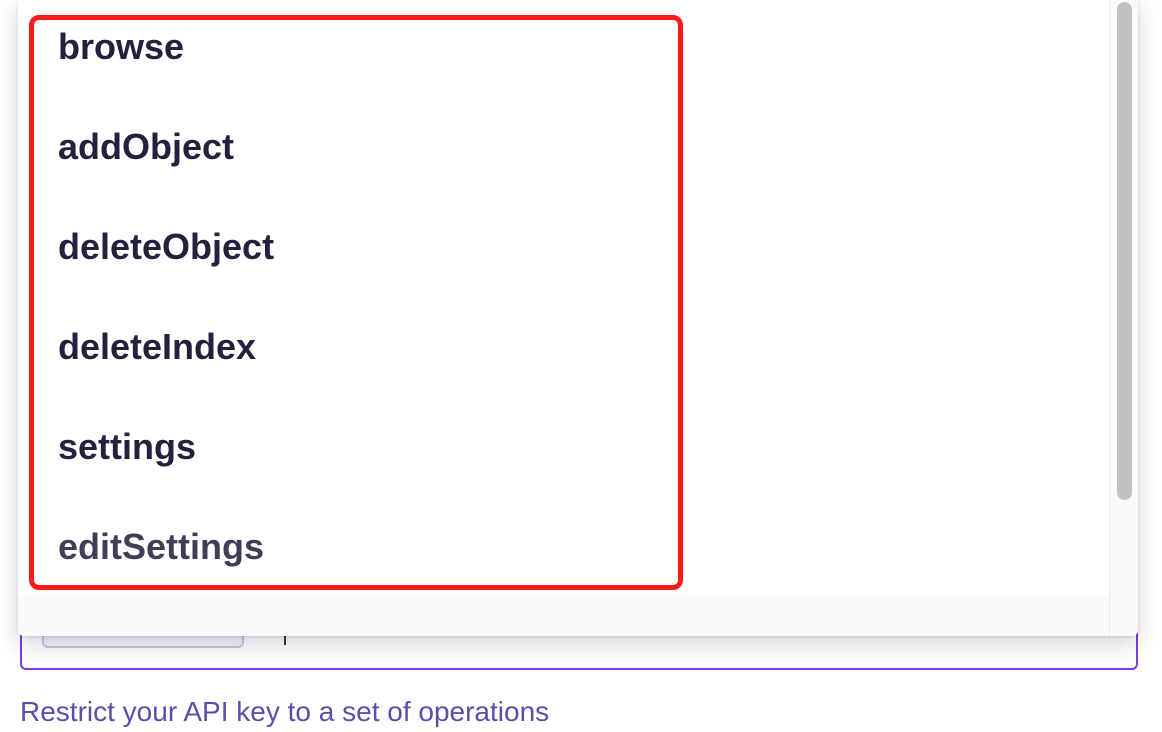 This screenshot has height=732, width=1162. I want to click on option-browse: browse, so click(121, 47).